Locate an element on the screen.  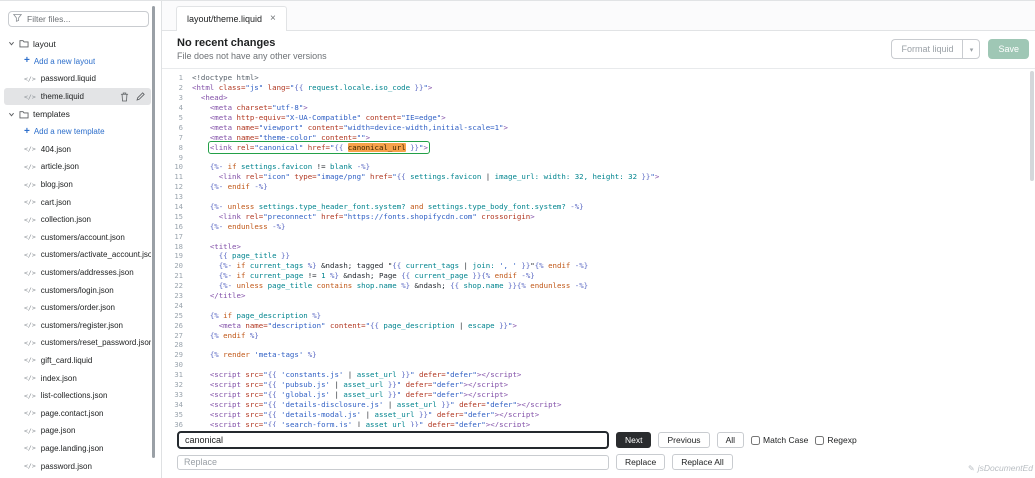
replace-row: Replace Replace All is located at coordinates (606, 462).